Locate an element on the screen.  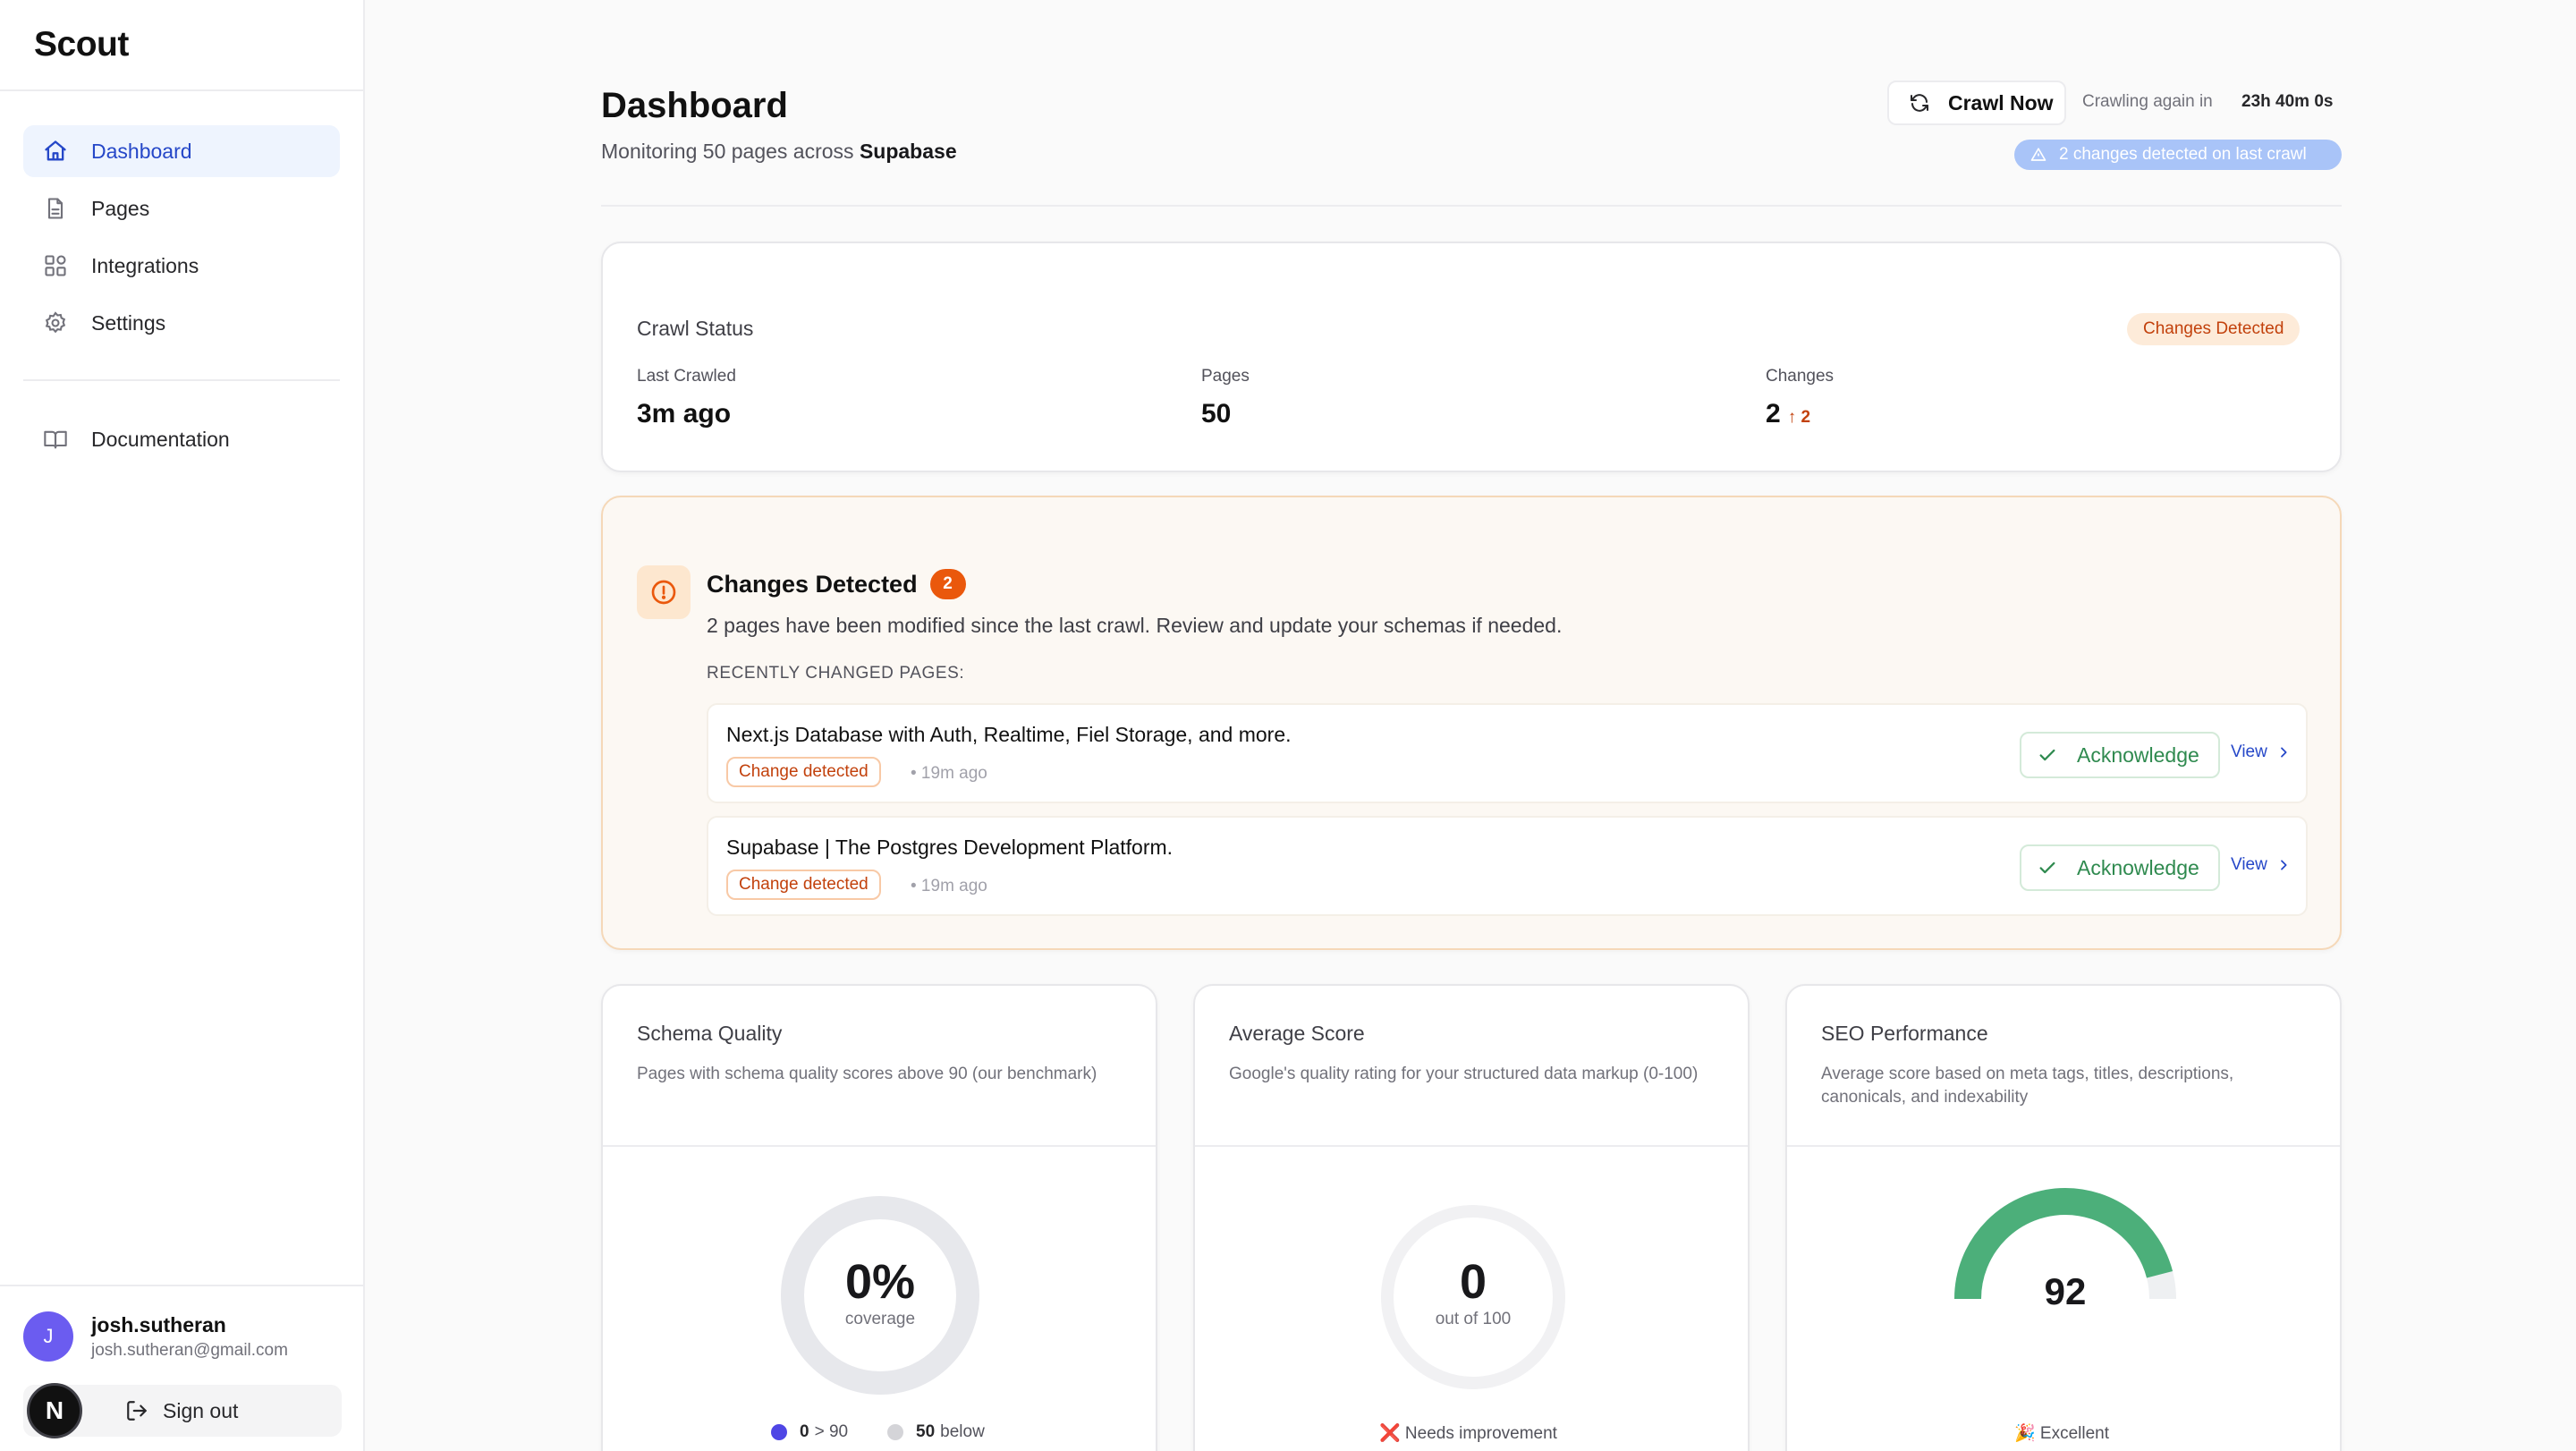
stat-label: Last Crawled is located at coordinates (686, 376).